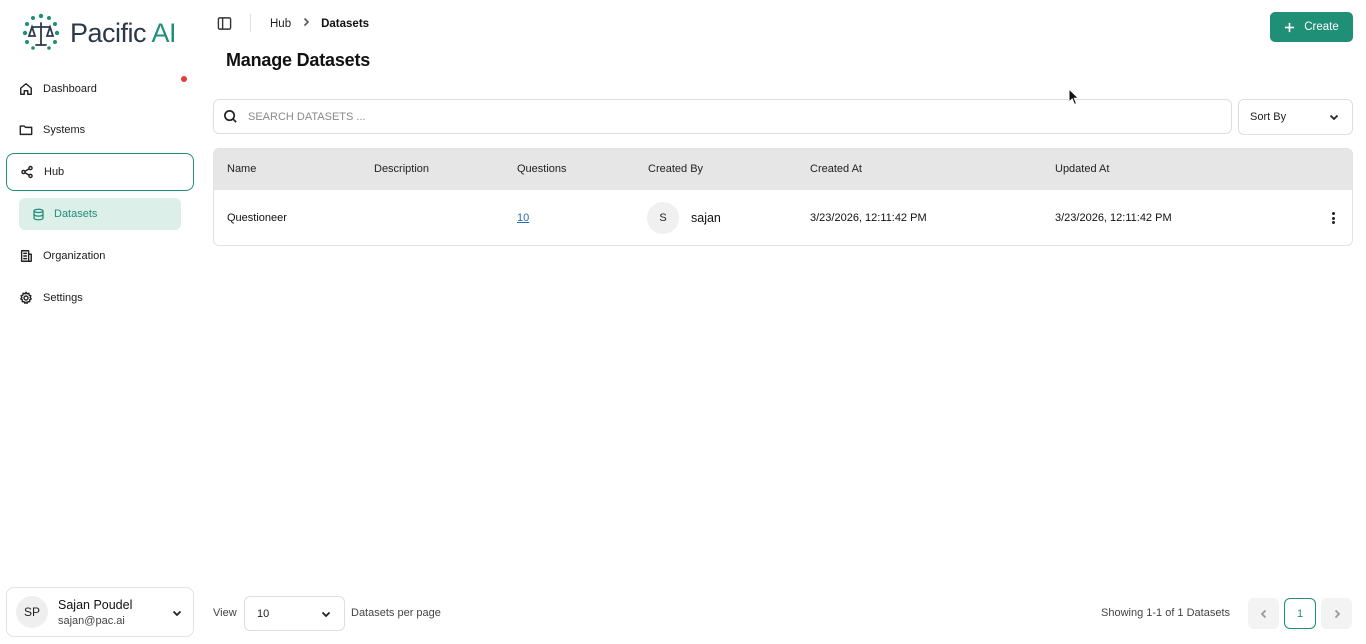 The image size is (1366, 644). What do you see at coordinates (32, 612) in the screenshot?
I see `avatar: SP` at bounding box center [32, 612].